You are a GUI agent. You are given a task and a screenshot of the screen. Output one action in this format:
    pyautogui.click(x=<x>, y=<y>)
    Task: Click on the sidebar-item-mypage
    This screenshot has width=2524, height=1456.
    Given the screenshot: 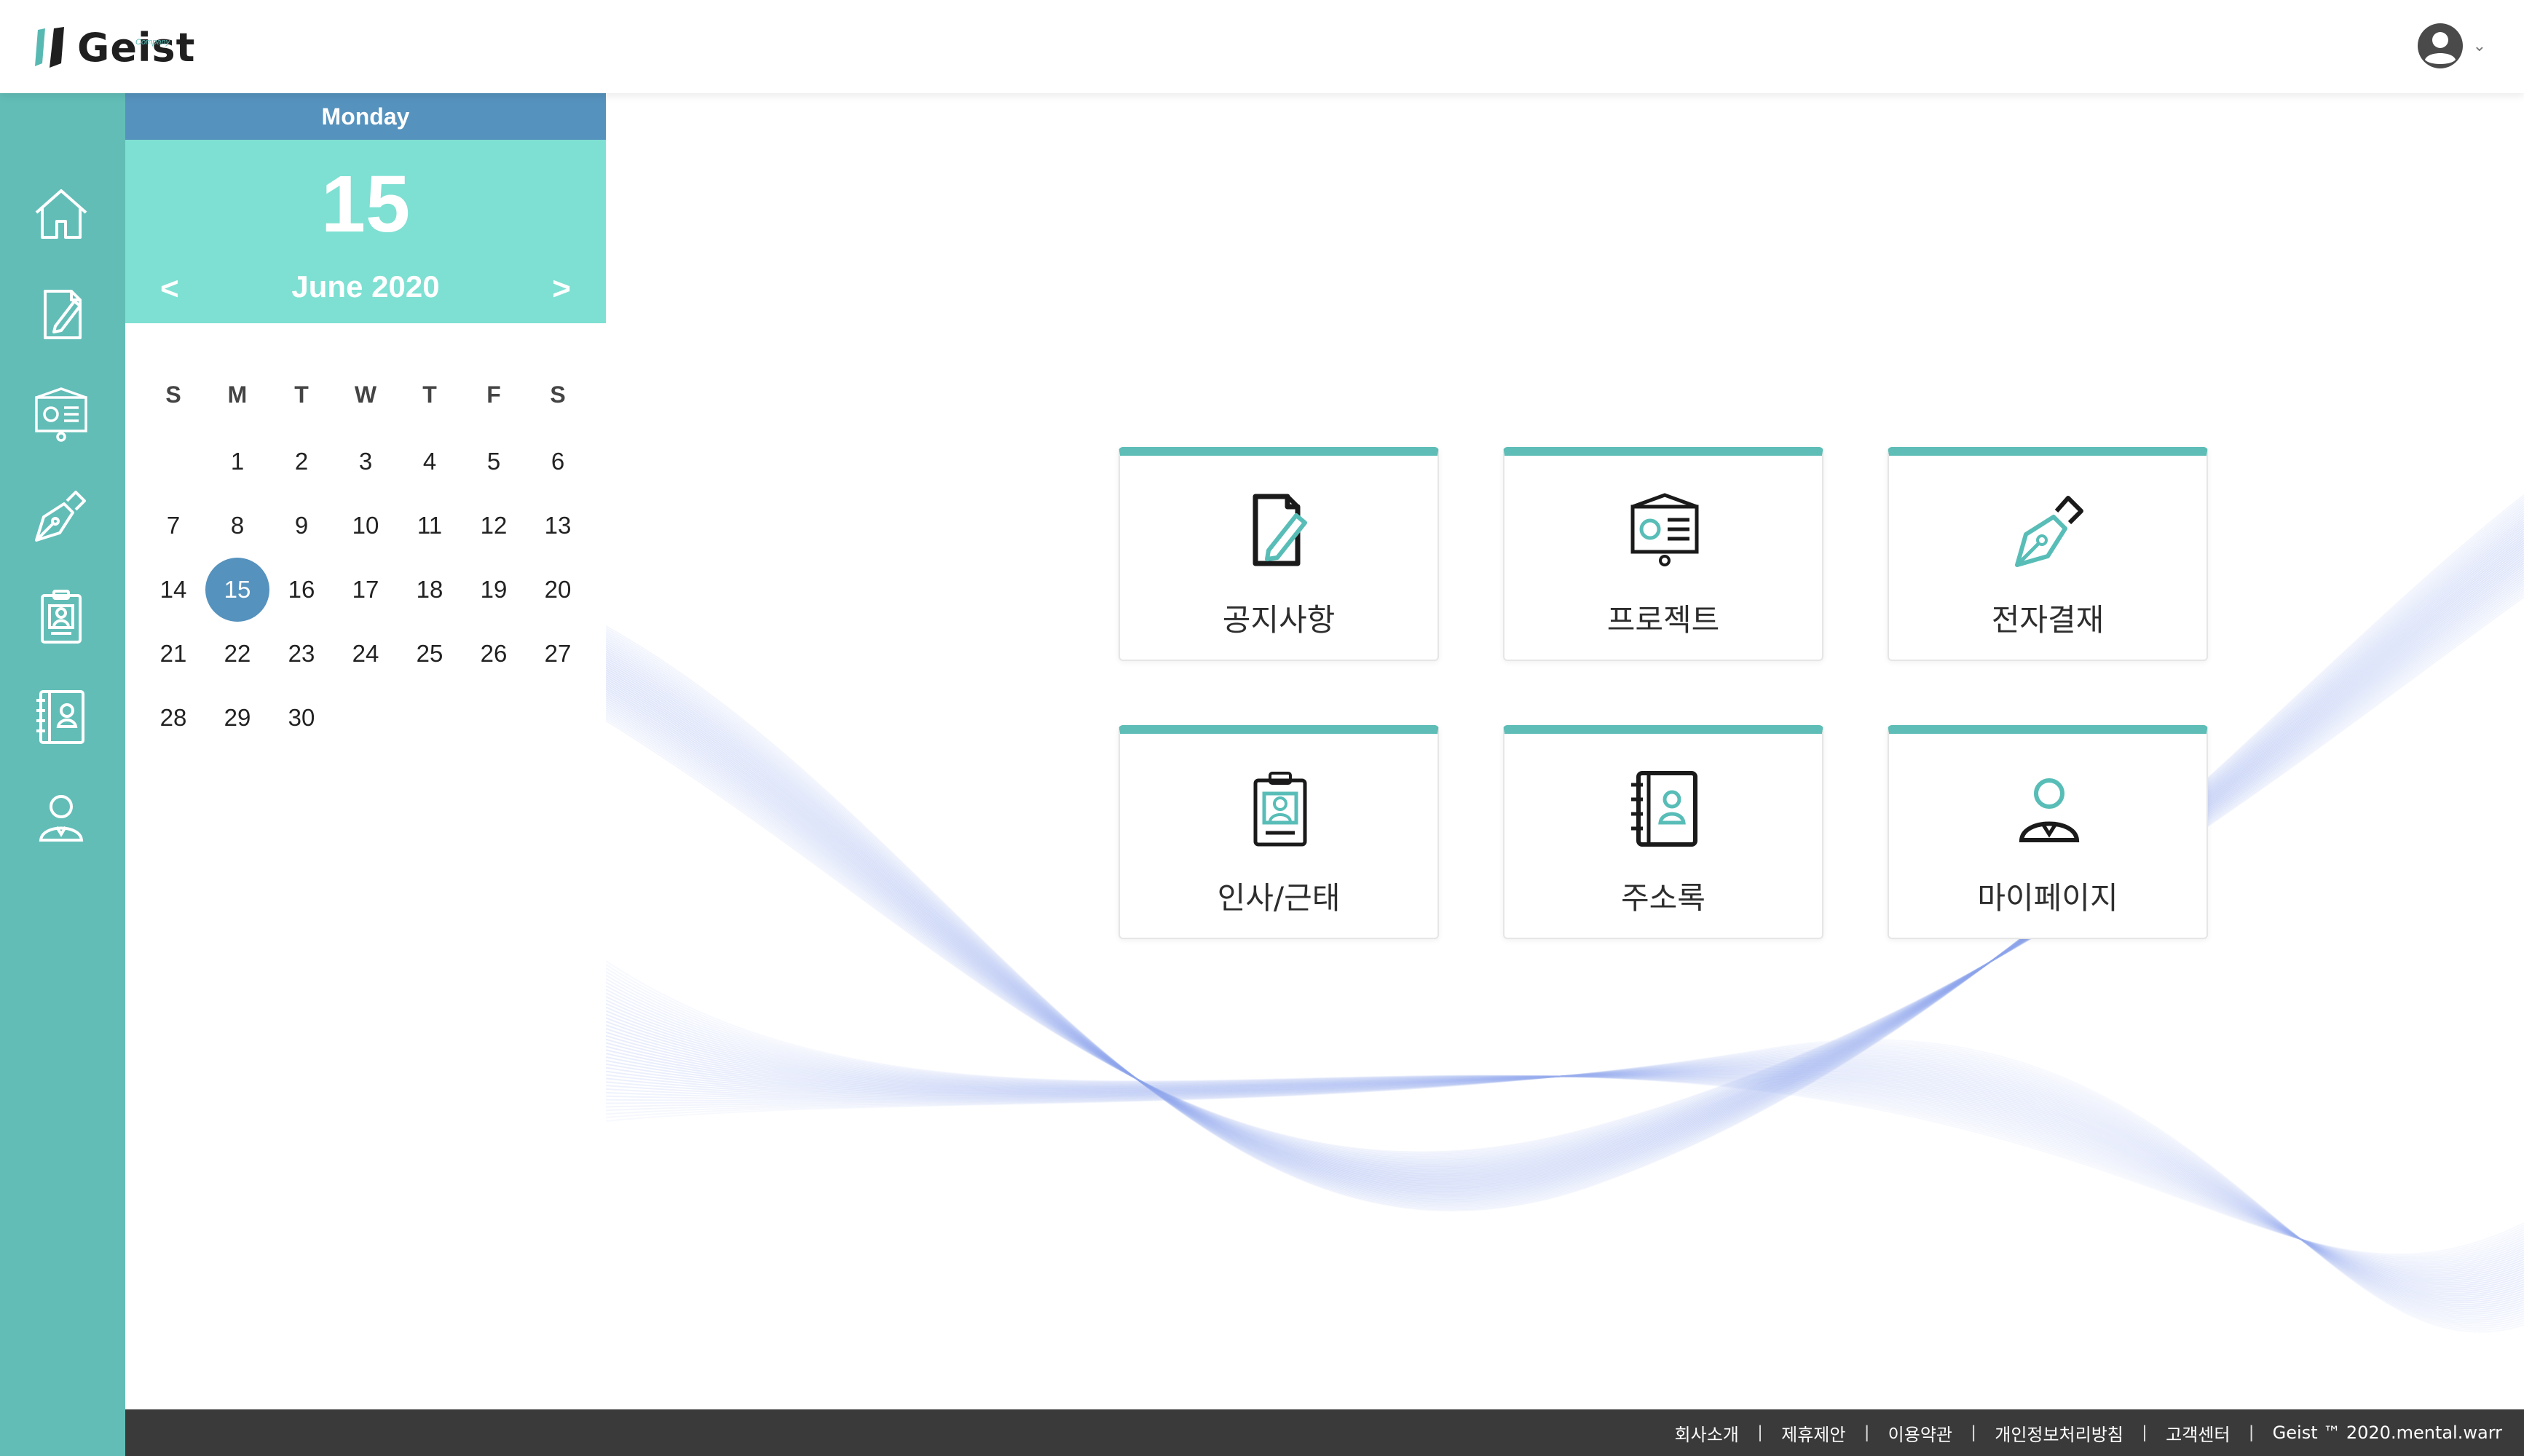 What is the action you would take?
    pyautogui.click(x=62, y=816)
    